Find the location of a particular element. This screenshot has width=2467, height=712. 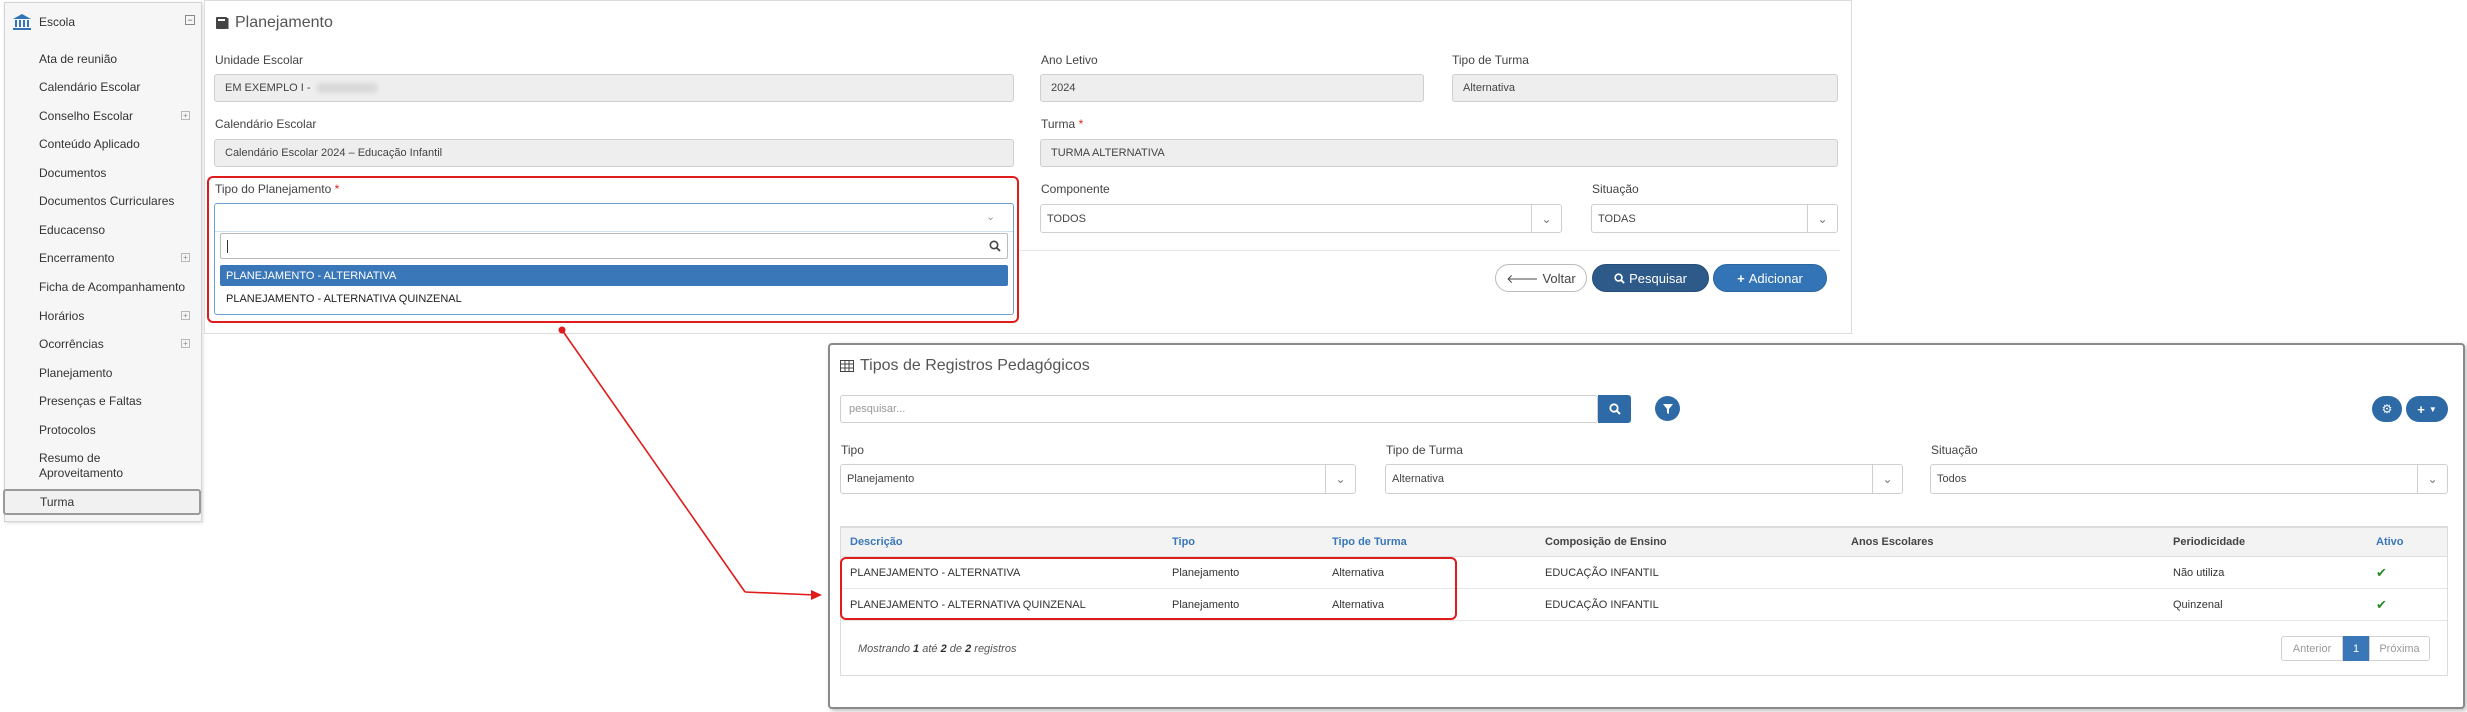

sidebar-item-label: Planejamento is located at coordinates (76, 373).